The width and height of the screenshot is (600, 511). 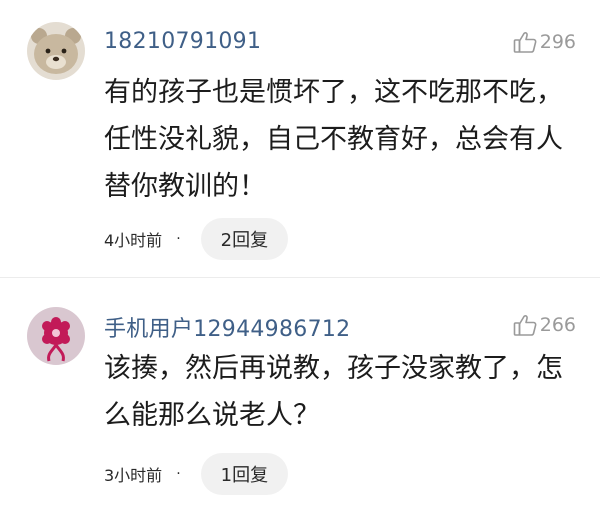 I want to click on username: 18210791091, so click(x=182, y=41).